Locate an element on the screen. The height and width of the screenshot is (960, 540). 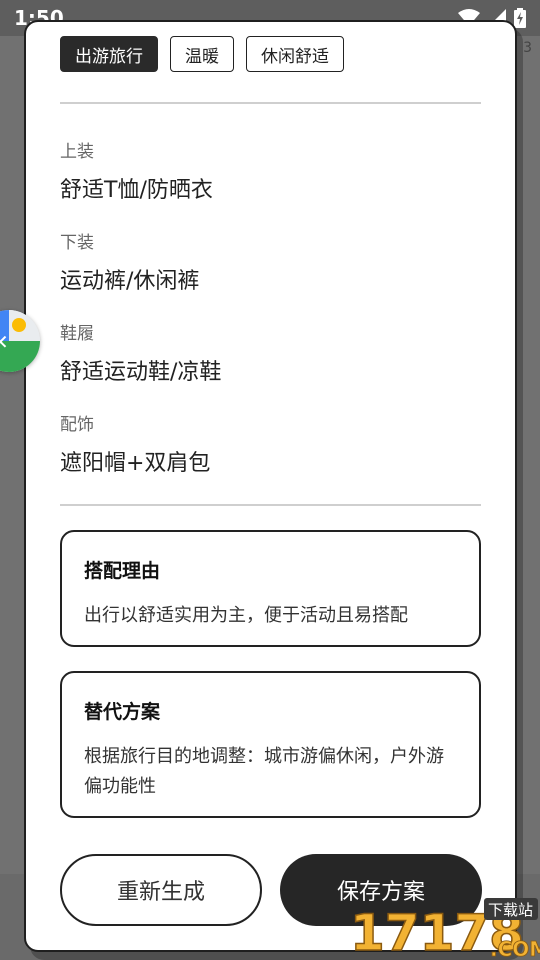
outfit-top-value: 舒适T恤/防晒衣 is located at coordinates (136, 190).